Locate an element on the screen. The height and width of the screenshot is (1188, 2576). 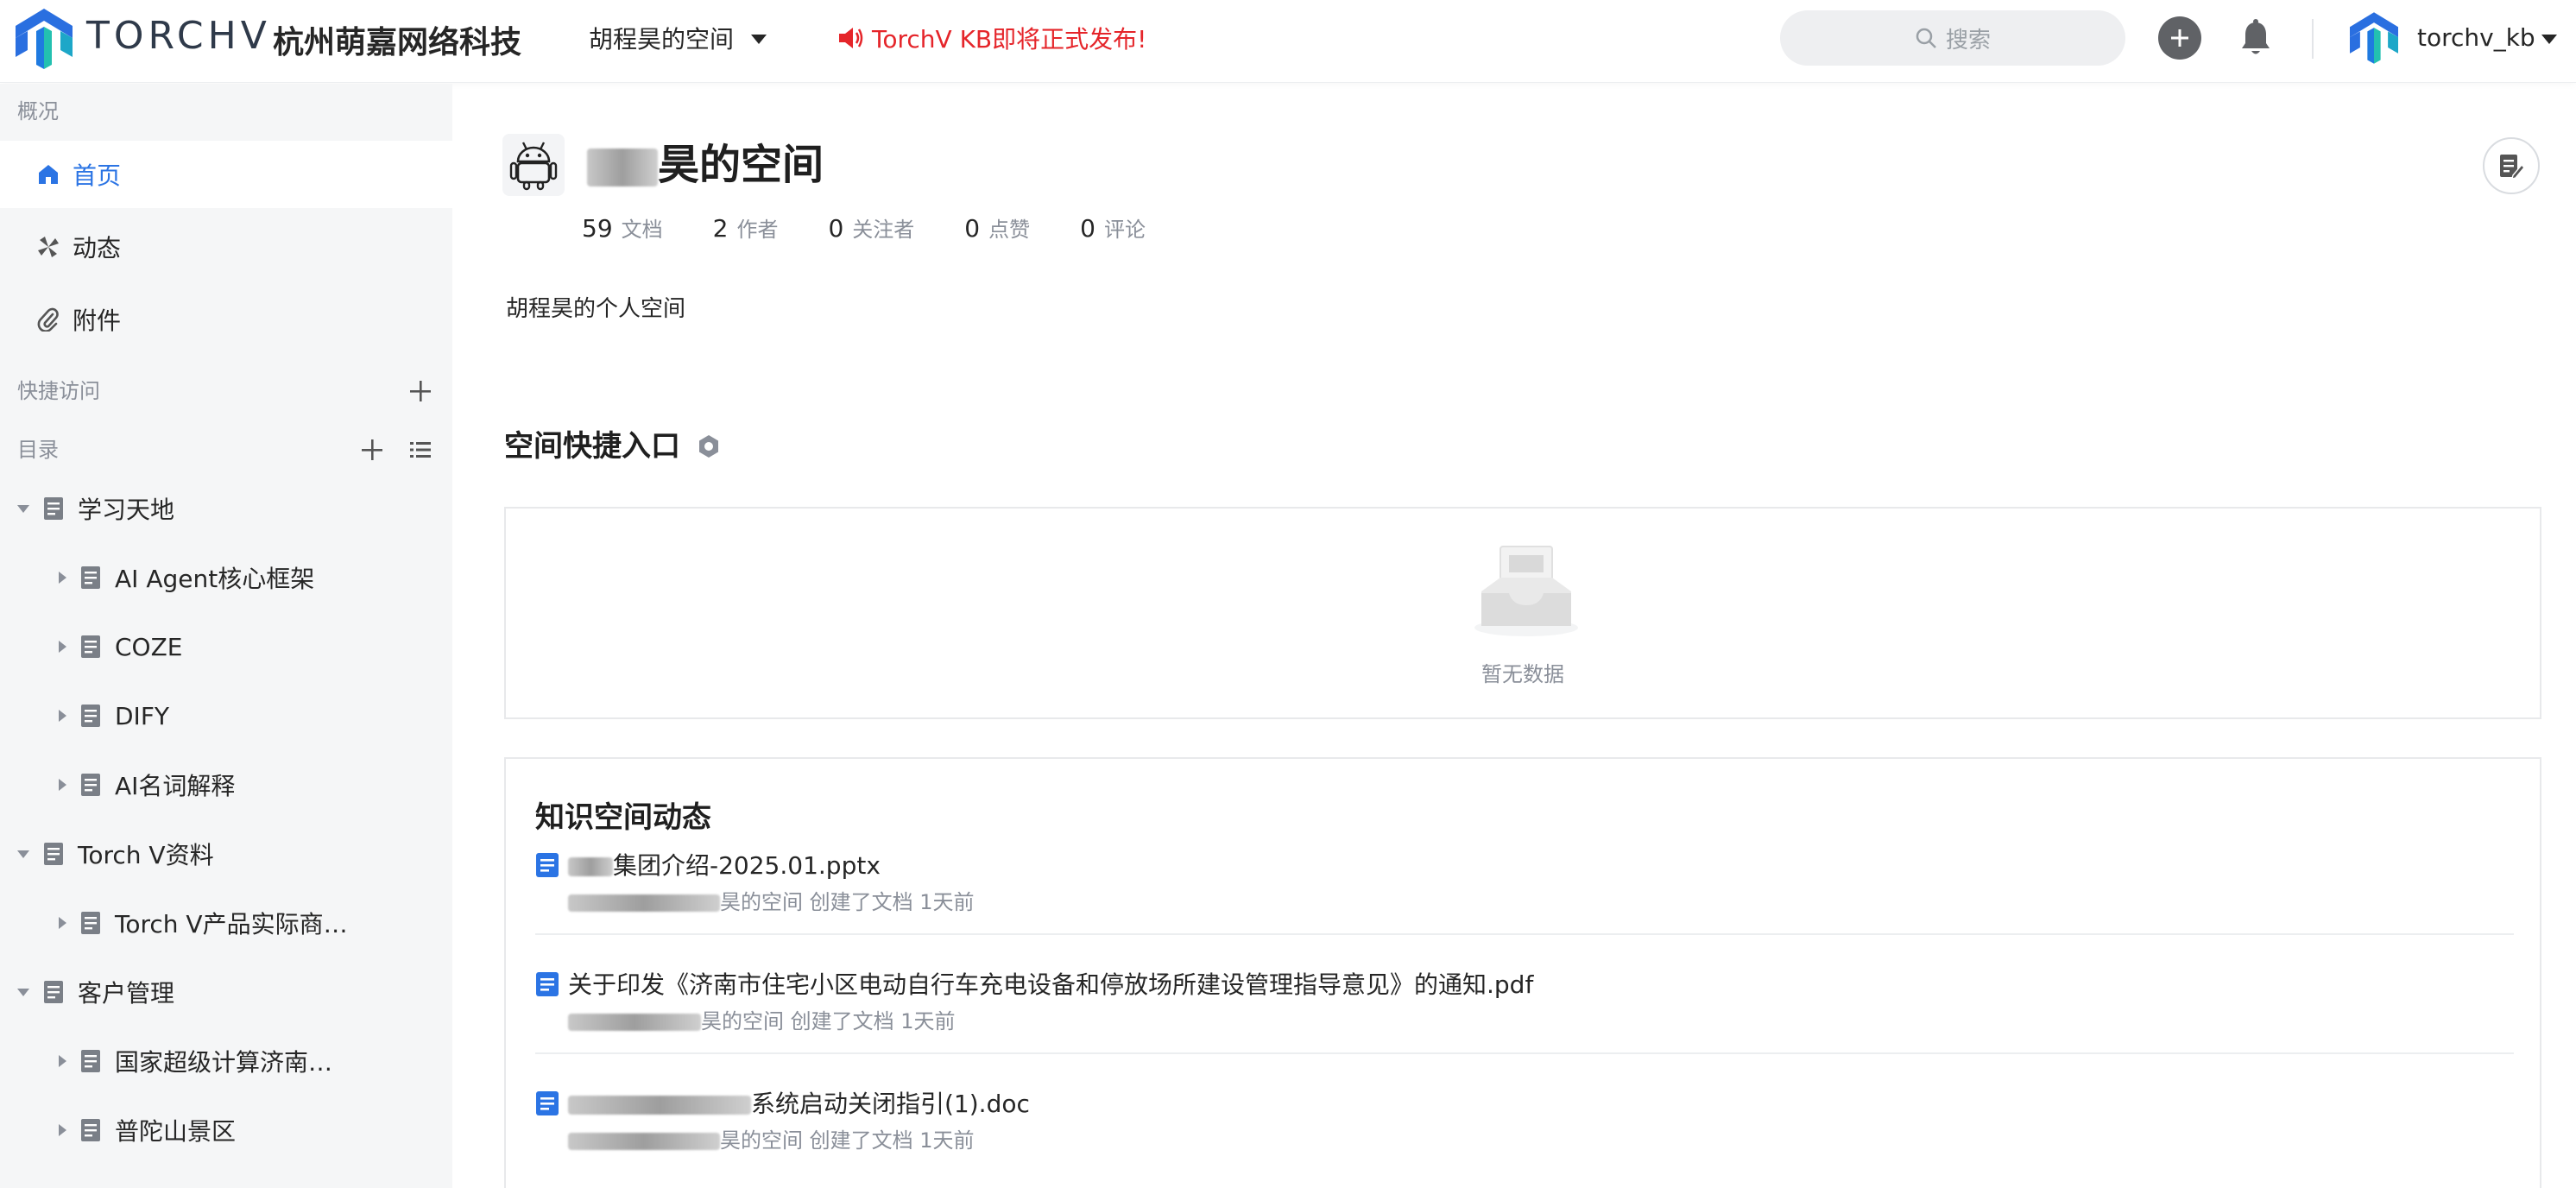
stat-followers: 0 关注者 is located at coordinates (871, 227).